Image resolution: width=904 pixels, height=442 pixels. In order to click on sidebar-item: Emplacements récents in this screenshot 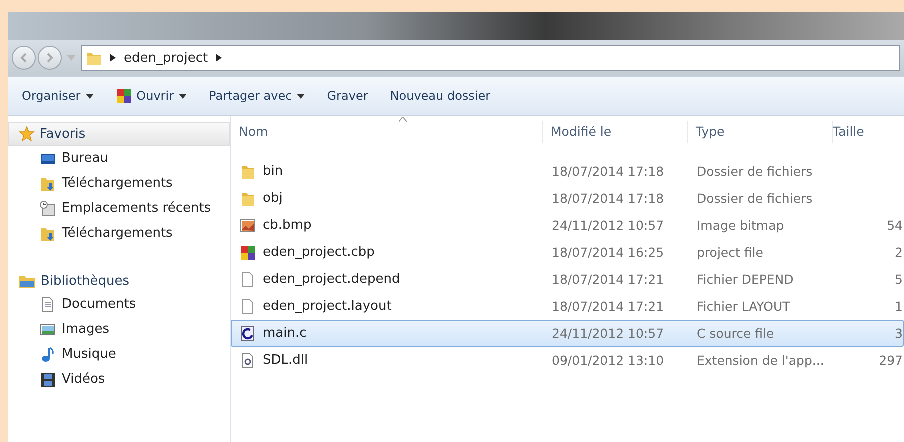, I will do `click(119, 208)`.